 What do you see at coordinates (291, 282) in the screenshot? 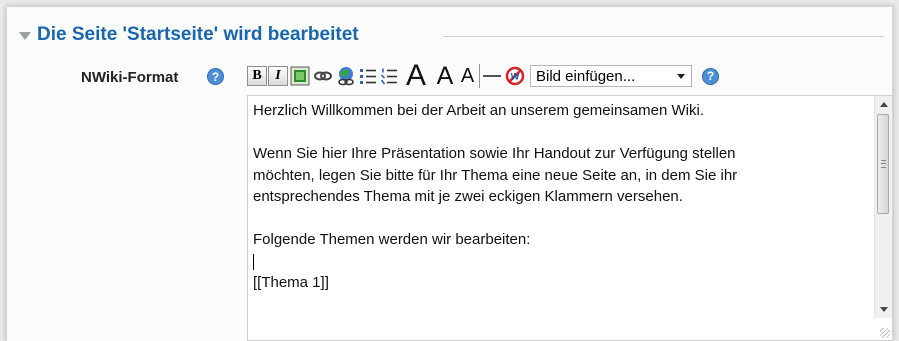
I see `editor-line: [[Thema 1]]` at bounding box center [291, 282].